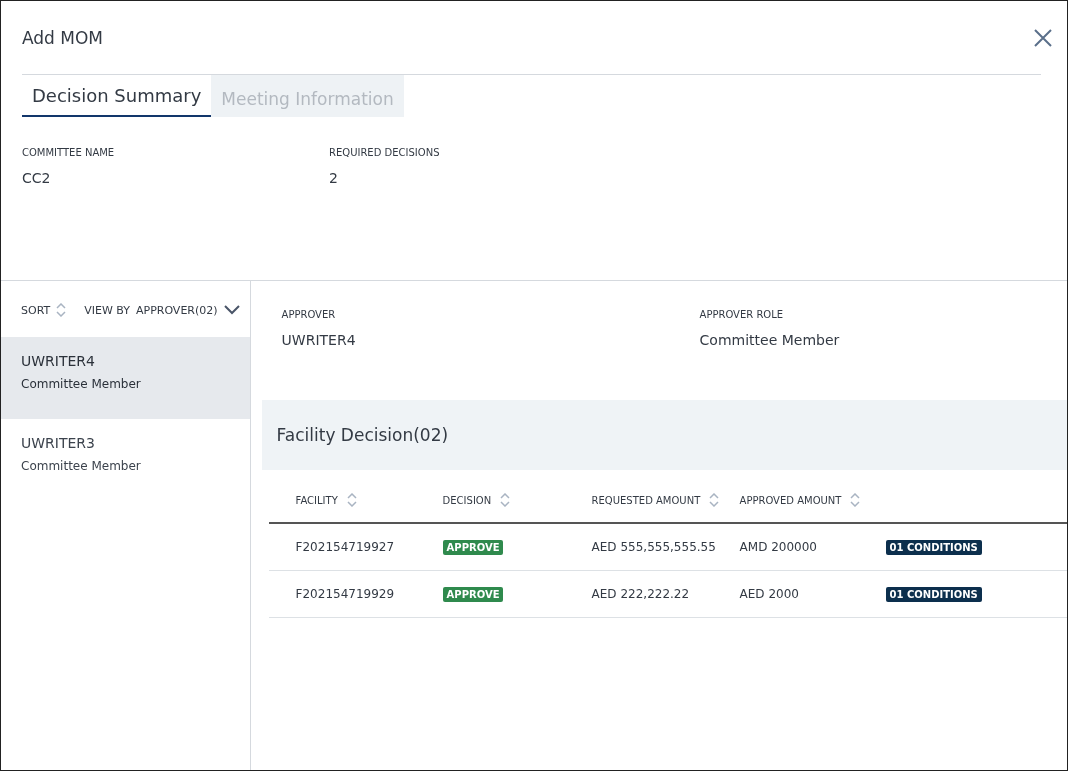 Image resolution: width=1068 pixels, height=771 pixels. What do you see at coordinates (641, 594) in the screenshot?
I see `table-cell-text: AED 222,222.22` at bounding box center [641, 594].